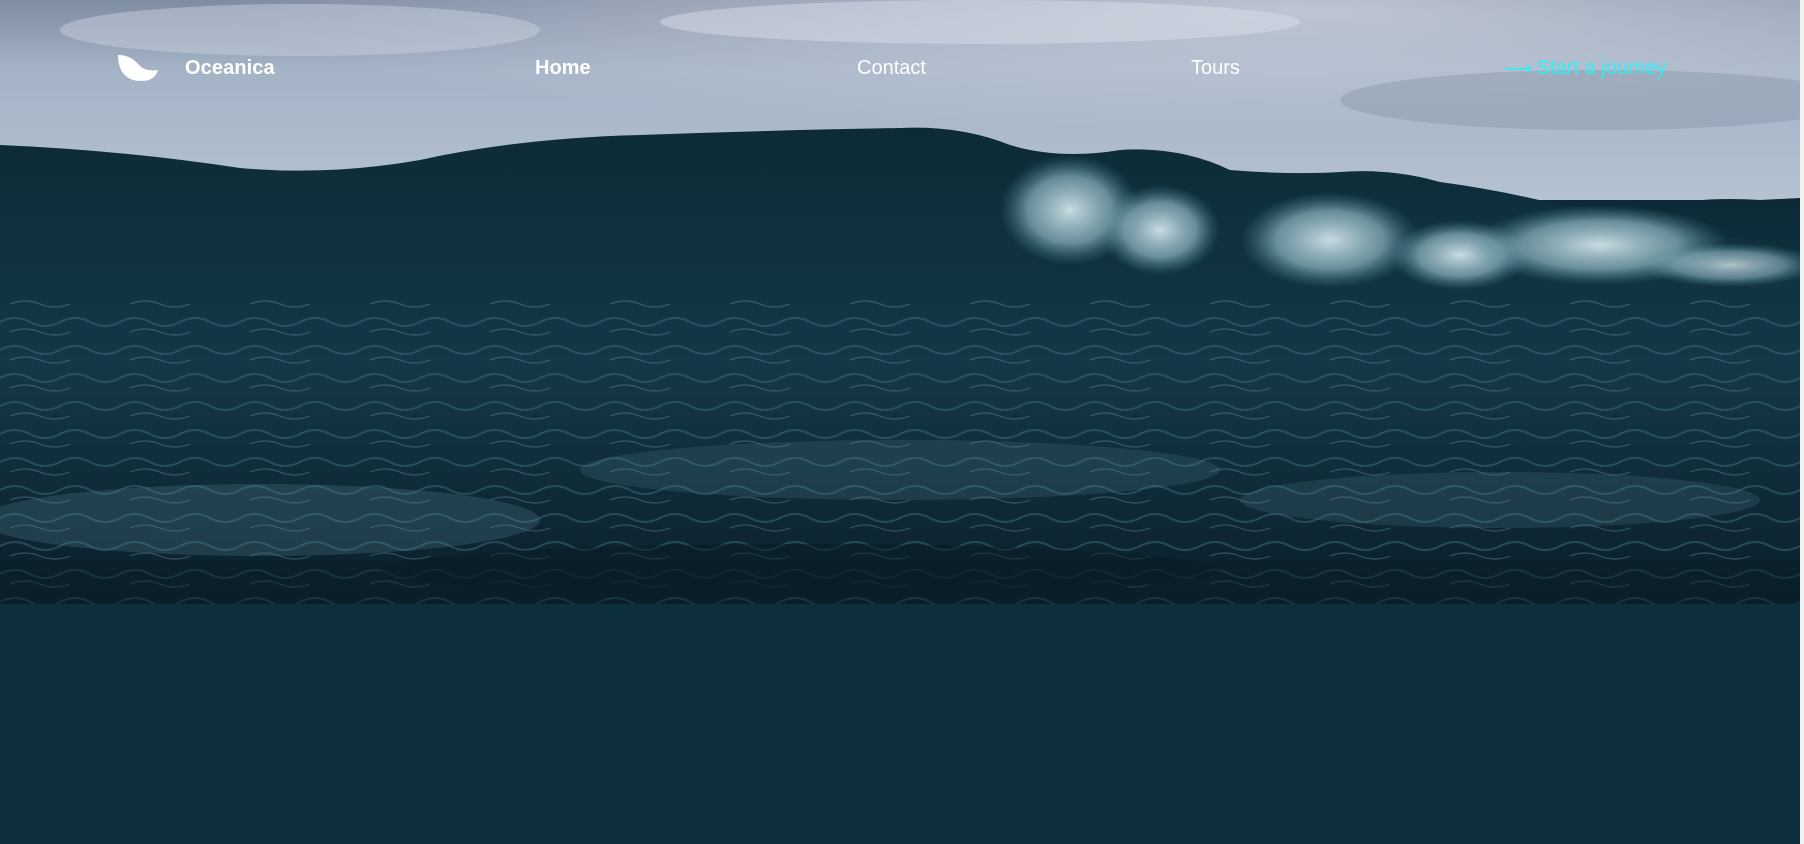  Describe the element at coordinates (1518, 68) in the screenshot. I see `arrow-right-icon: ⟶` at that location.